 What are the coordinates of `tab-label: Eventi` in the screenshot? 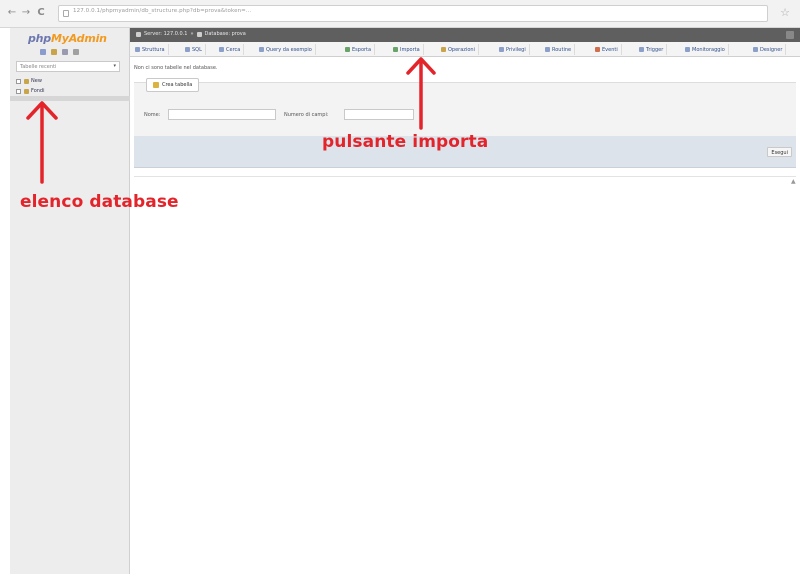 It's located at (610, 49).